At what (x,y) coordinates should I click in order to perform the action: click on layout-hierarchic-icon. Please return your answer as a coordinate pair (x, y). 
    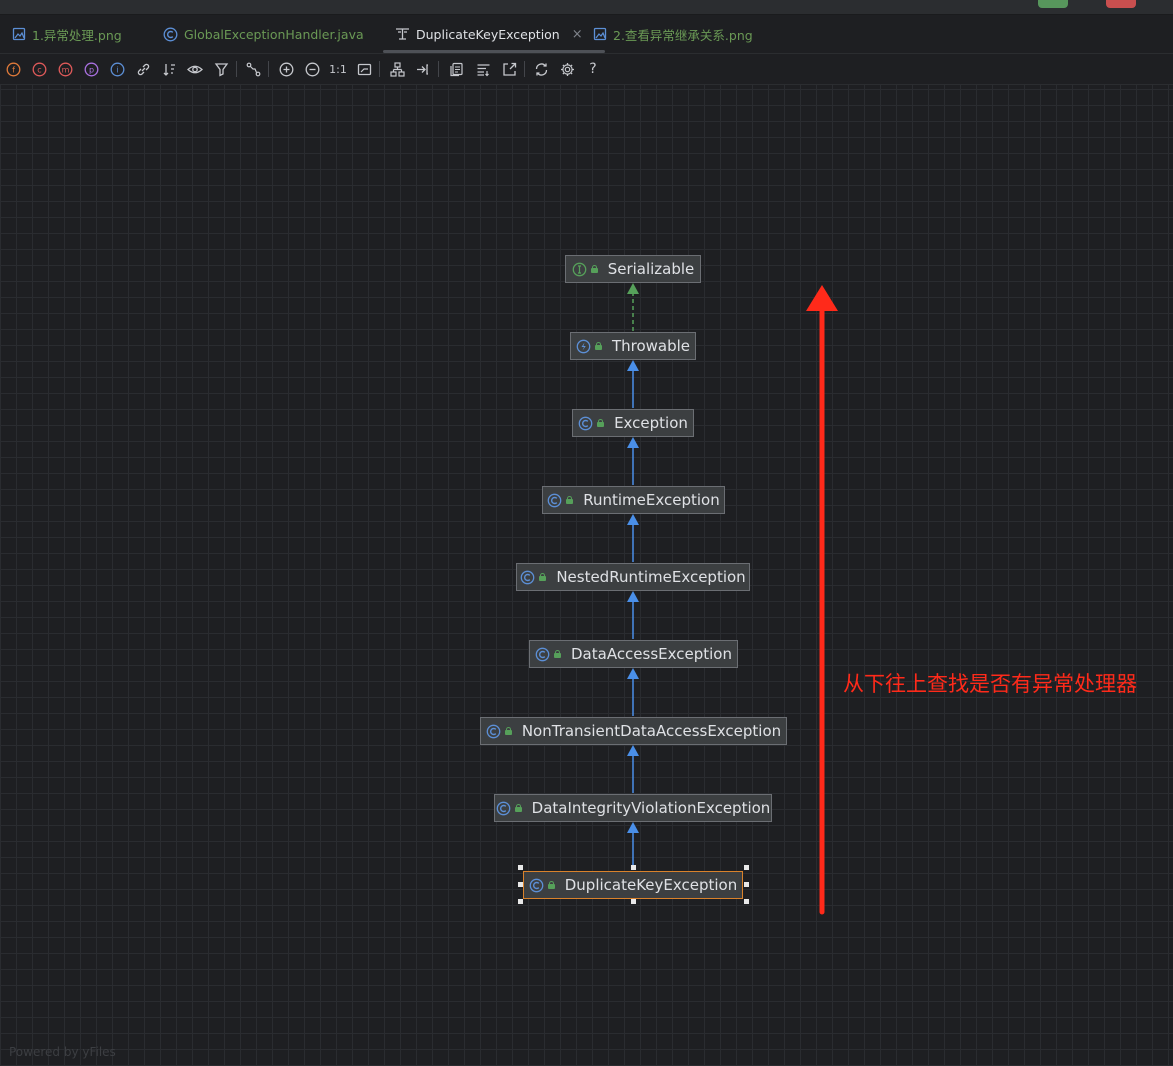
    Looking at the image, I should click on (397, 69).